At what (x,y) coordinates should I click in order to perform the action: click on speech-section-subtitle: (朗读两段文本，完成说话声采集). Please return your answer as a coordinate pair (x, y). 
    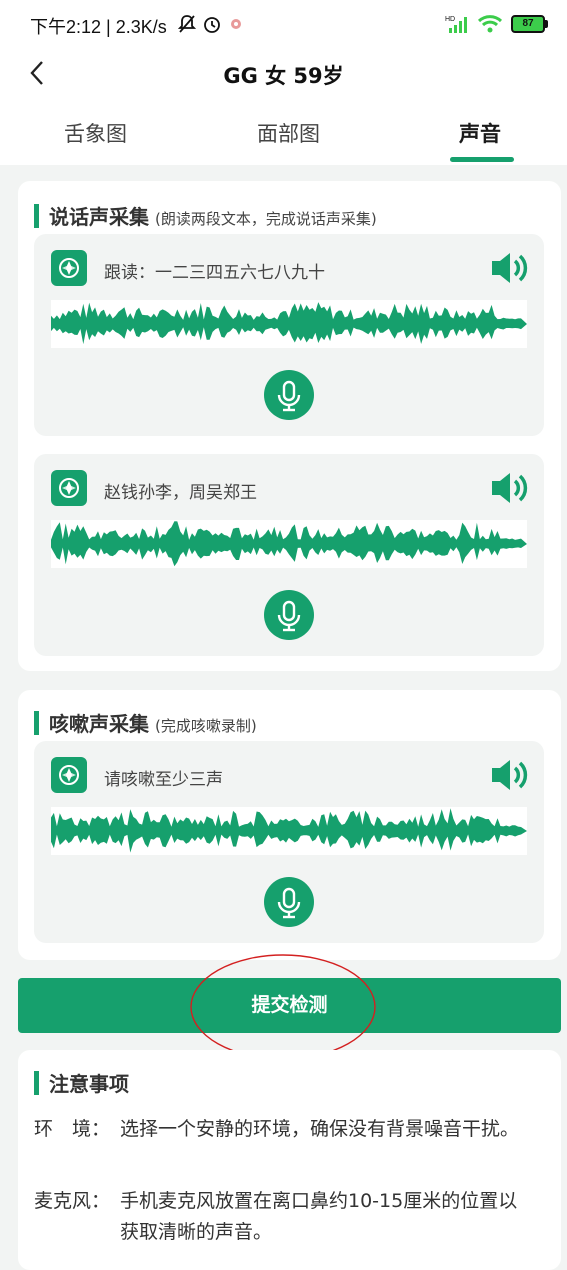
    Looking at the image, I should click on (266, 219).